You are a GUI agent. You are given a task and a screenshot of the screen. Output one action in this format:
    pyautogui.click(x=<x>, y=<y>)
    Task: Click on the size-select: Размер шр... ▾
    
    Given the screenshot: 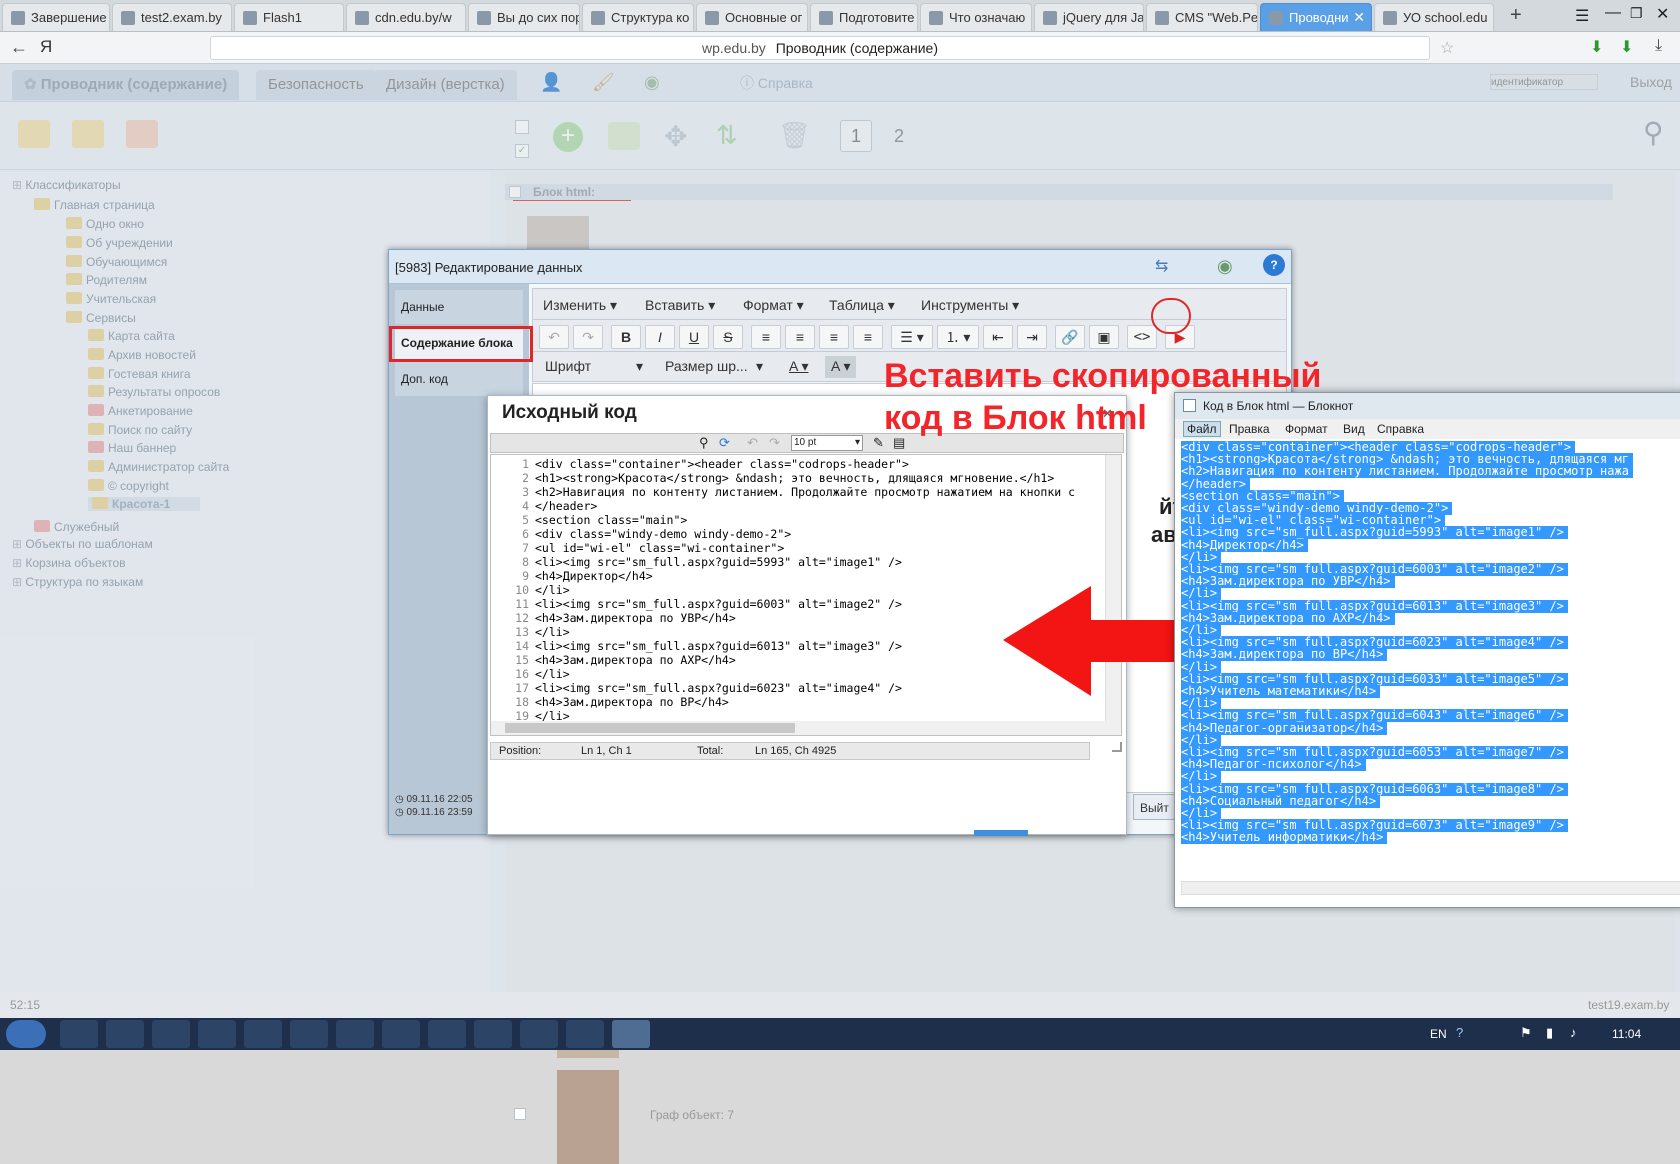 What is the action you would take?
    pyautogui.click(x=714, y=367)
    